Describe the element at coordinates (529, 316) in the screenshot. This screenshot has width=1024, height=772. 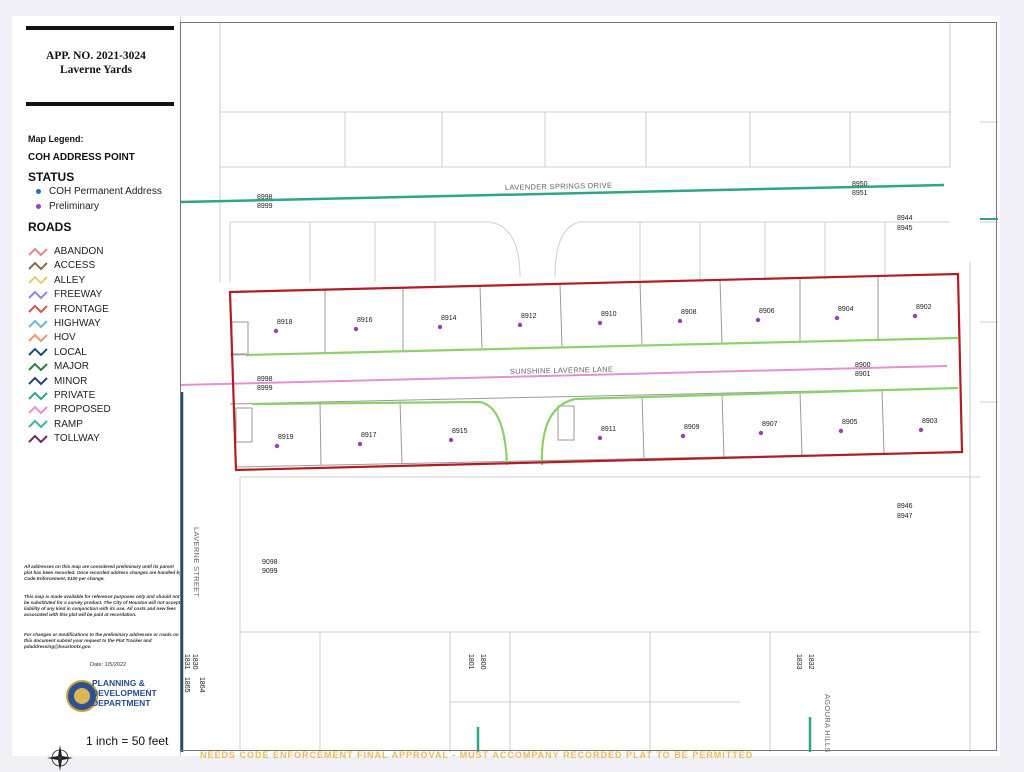
I see `lot-address-label: 8912` at that location.